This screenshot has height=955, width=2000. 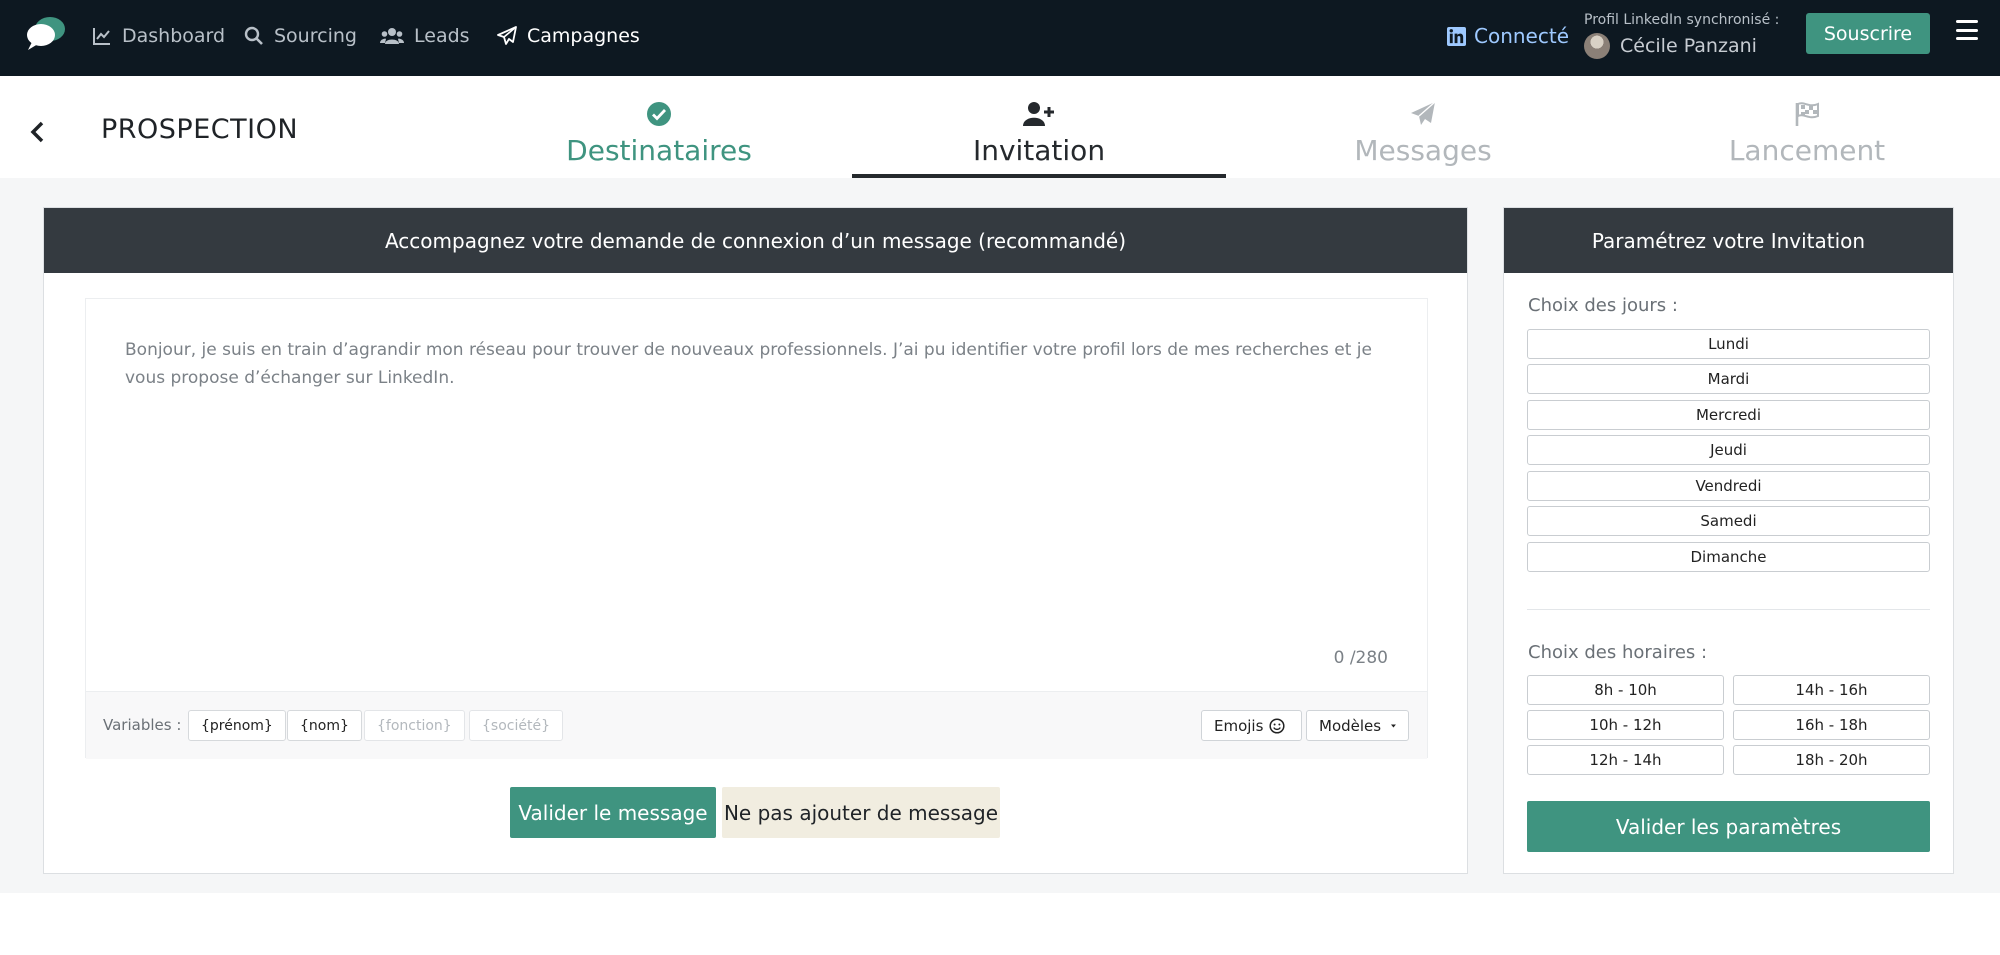 What do you see at coordinates (659, 150) in the screenshot?
I see `step-destinataires-label: Destinataires` at bounding box center [659, 150].